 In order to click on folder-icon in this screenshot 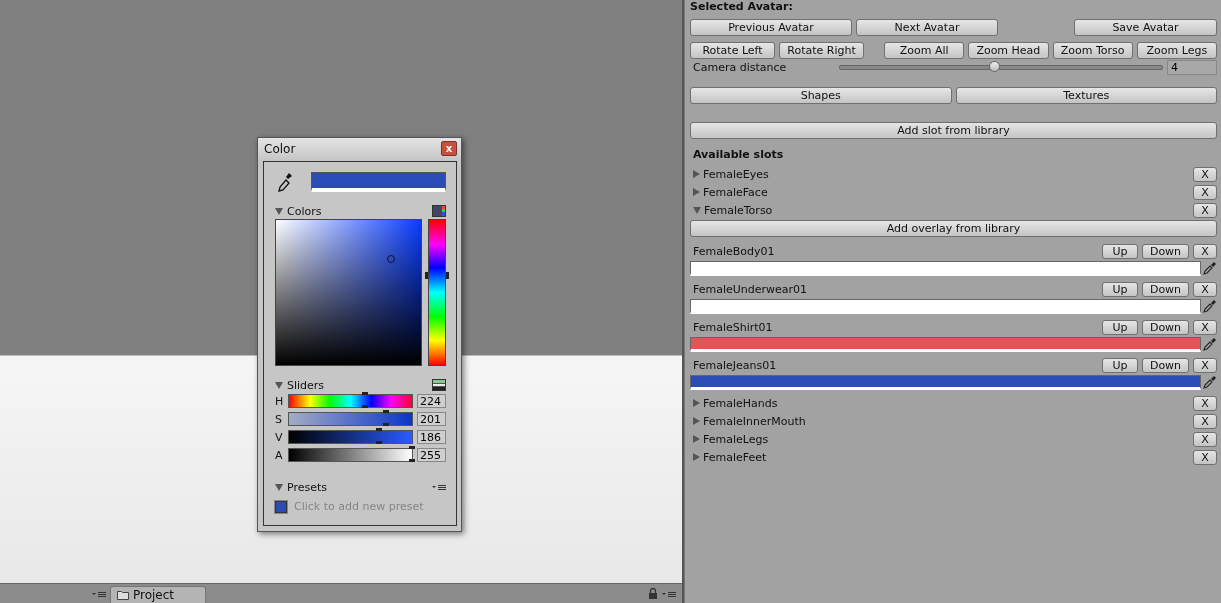, I will do `click(123, 595)`.